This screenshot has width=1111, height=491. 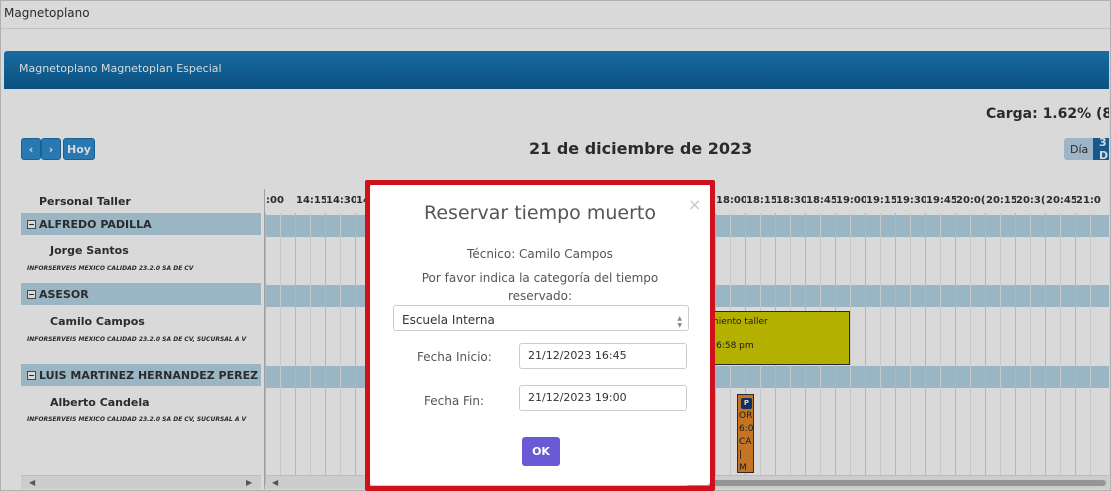 I want to click on category-value: Escuela Interna, so click(x=448, y=320).